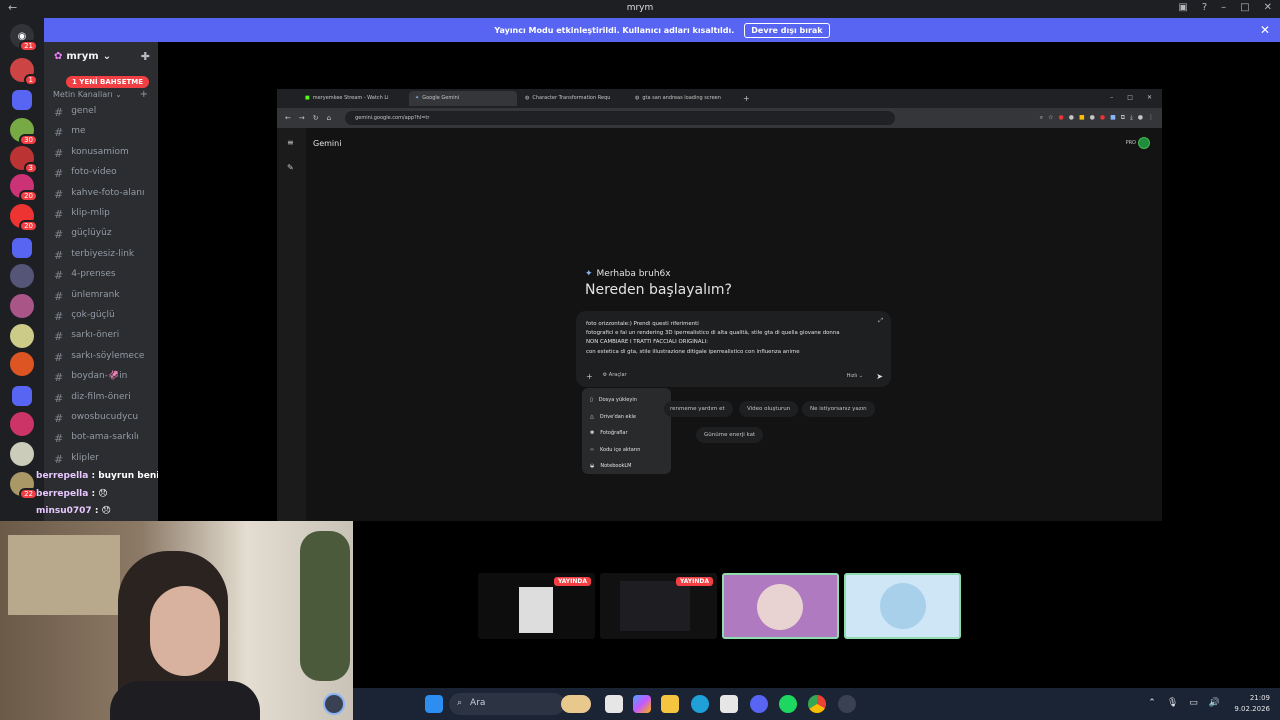 The width and height of the screenshot is (1280, 720). I want to click on channel-item: # çok-güçlü, so click(84, 316).